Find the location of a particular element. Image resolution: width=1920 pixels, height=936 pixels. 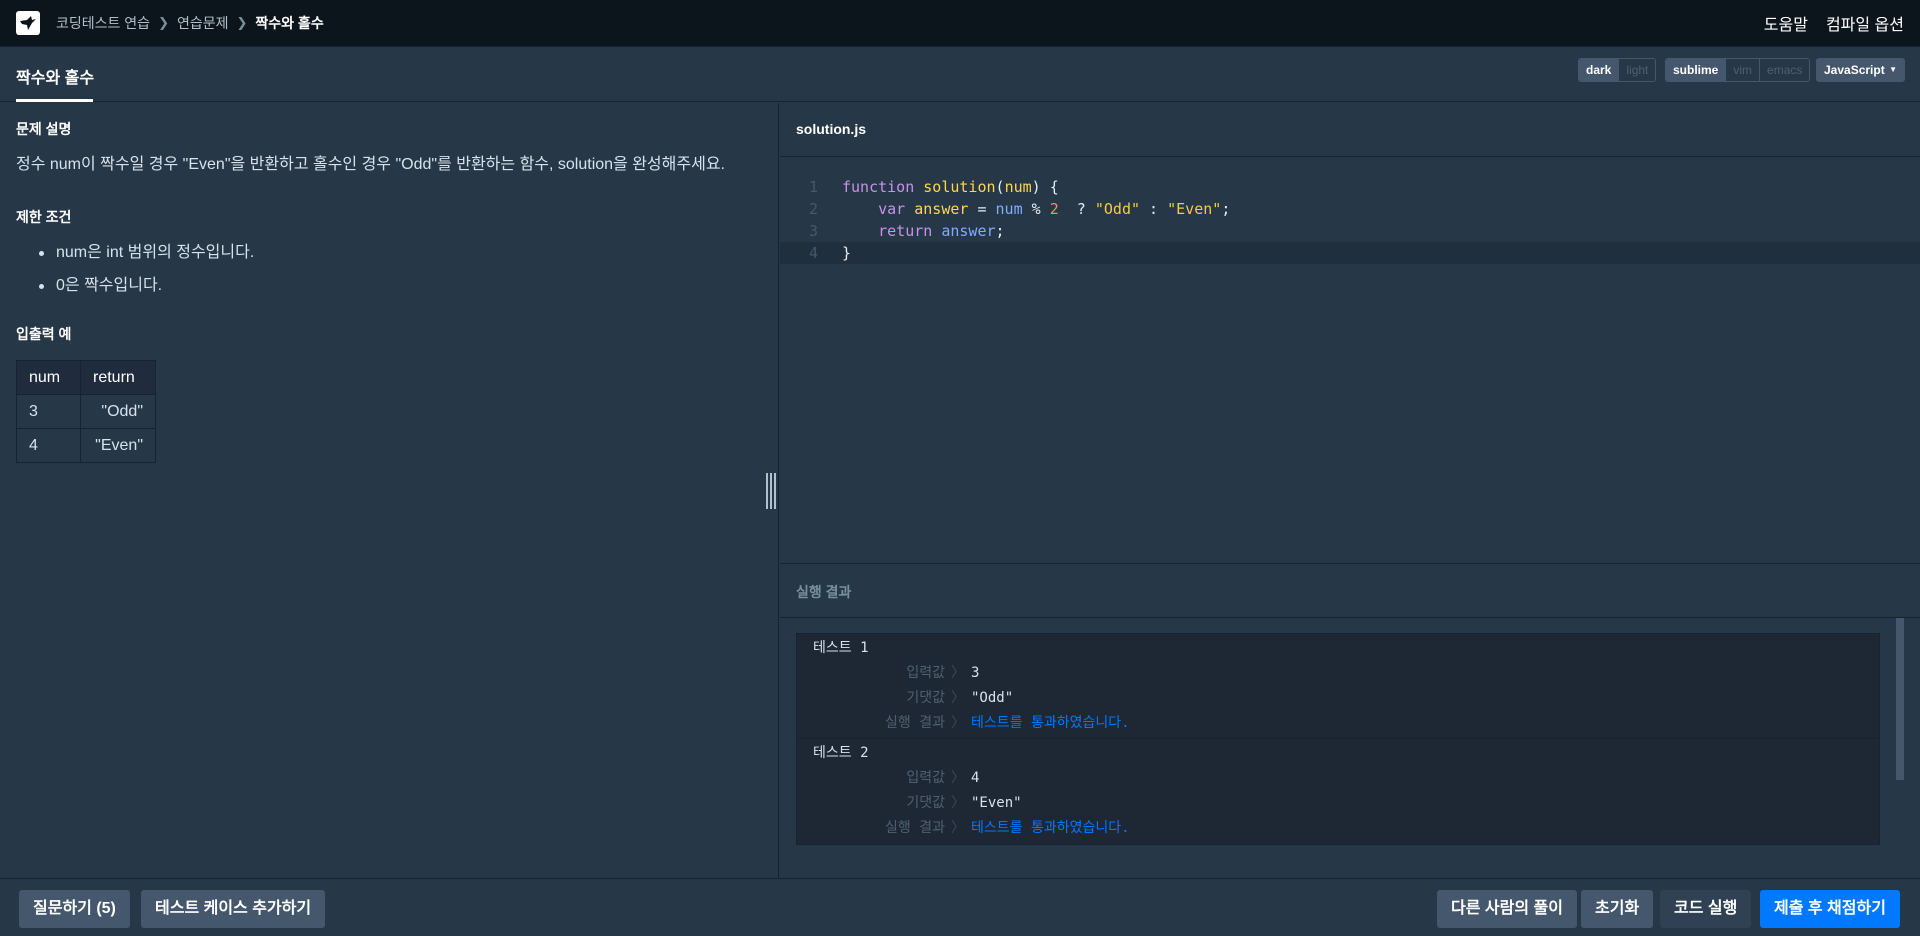

submit-button: 제출 후 채점하기 is located at coordinates (1830, 909).